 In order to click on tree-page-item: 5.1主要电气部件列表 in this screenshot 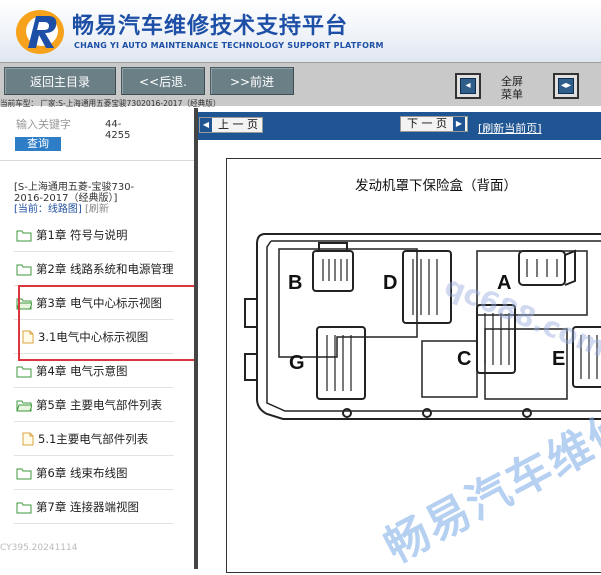, I will do `click(85, 439)`.